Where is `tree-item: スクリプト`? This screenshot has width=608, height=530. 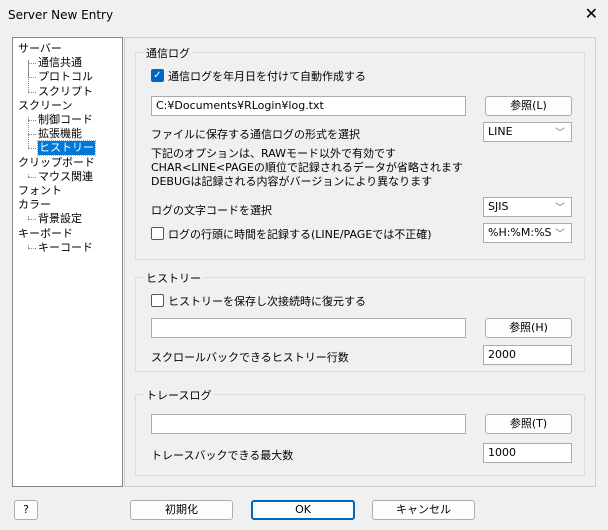 tree-item: スクリプト is located at coordinates (65, 92).